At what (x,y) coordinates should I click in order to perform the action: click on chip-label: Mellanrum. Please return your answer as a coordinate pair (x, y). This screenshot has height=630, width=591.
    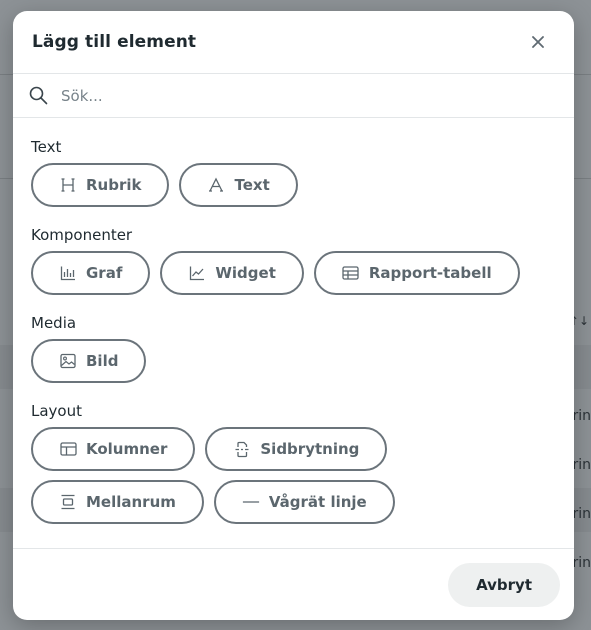
    Looking at the image, I should click on (131, 502).